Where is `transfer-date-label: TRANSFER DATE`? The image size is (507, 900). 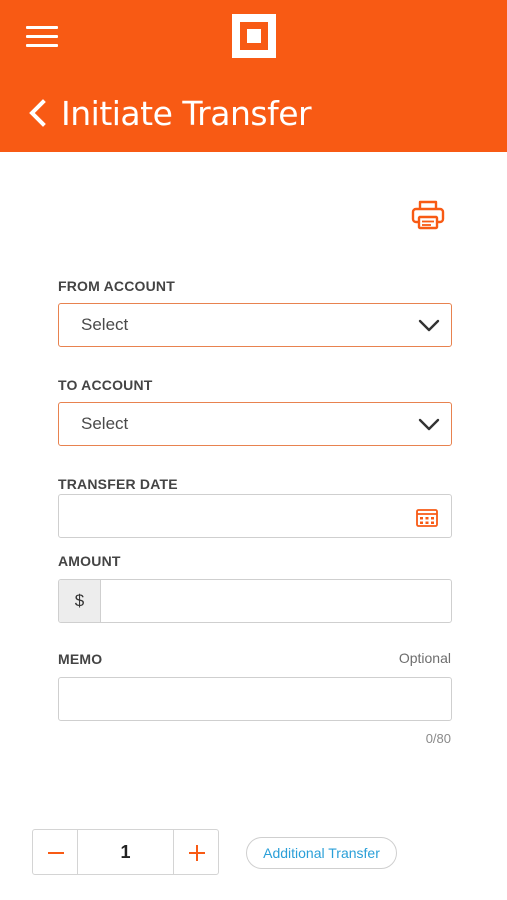
transfer-date-label: TRANSFER DATE is located at coordinates (118, 484).